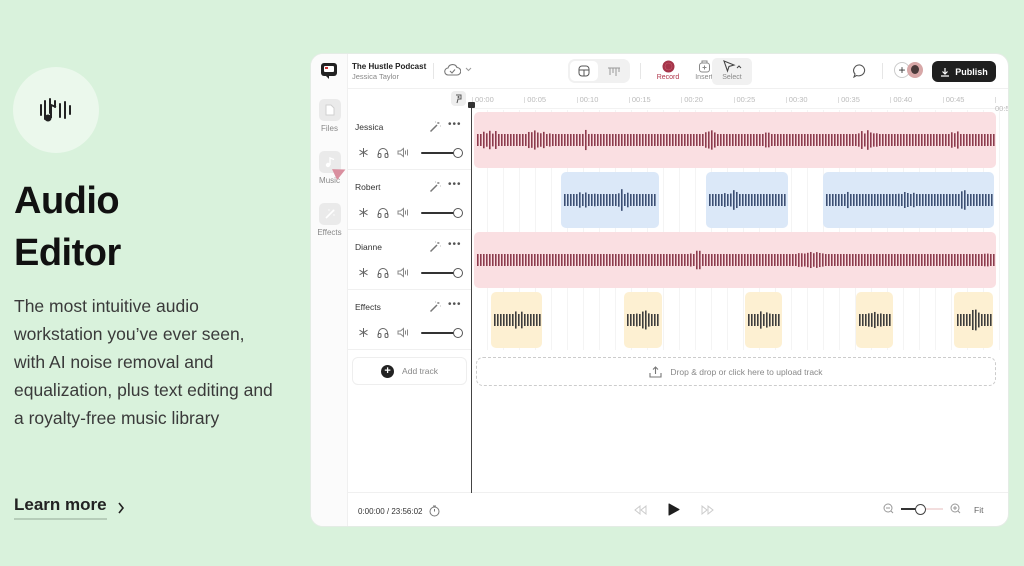  I want to click on avatar, so click(915, 70).